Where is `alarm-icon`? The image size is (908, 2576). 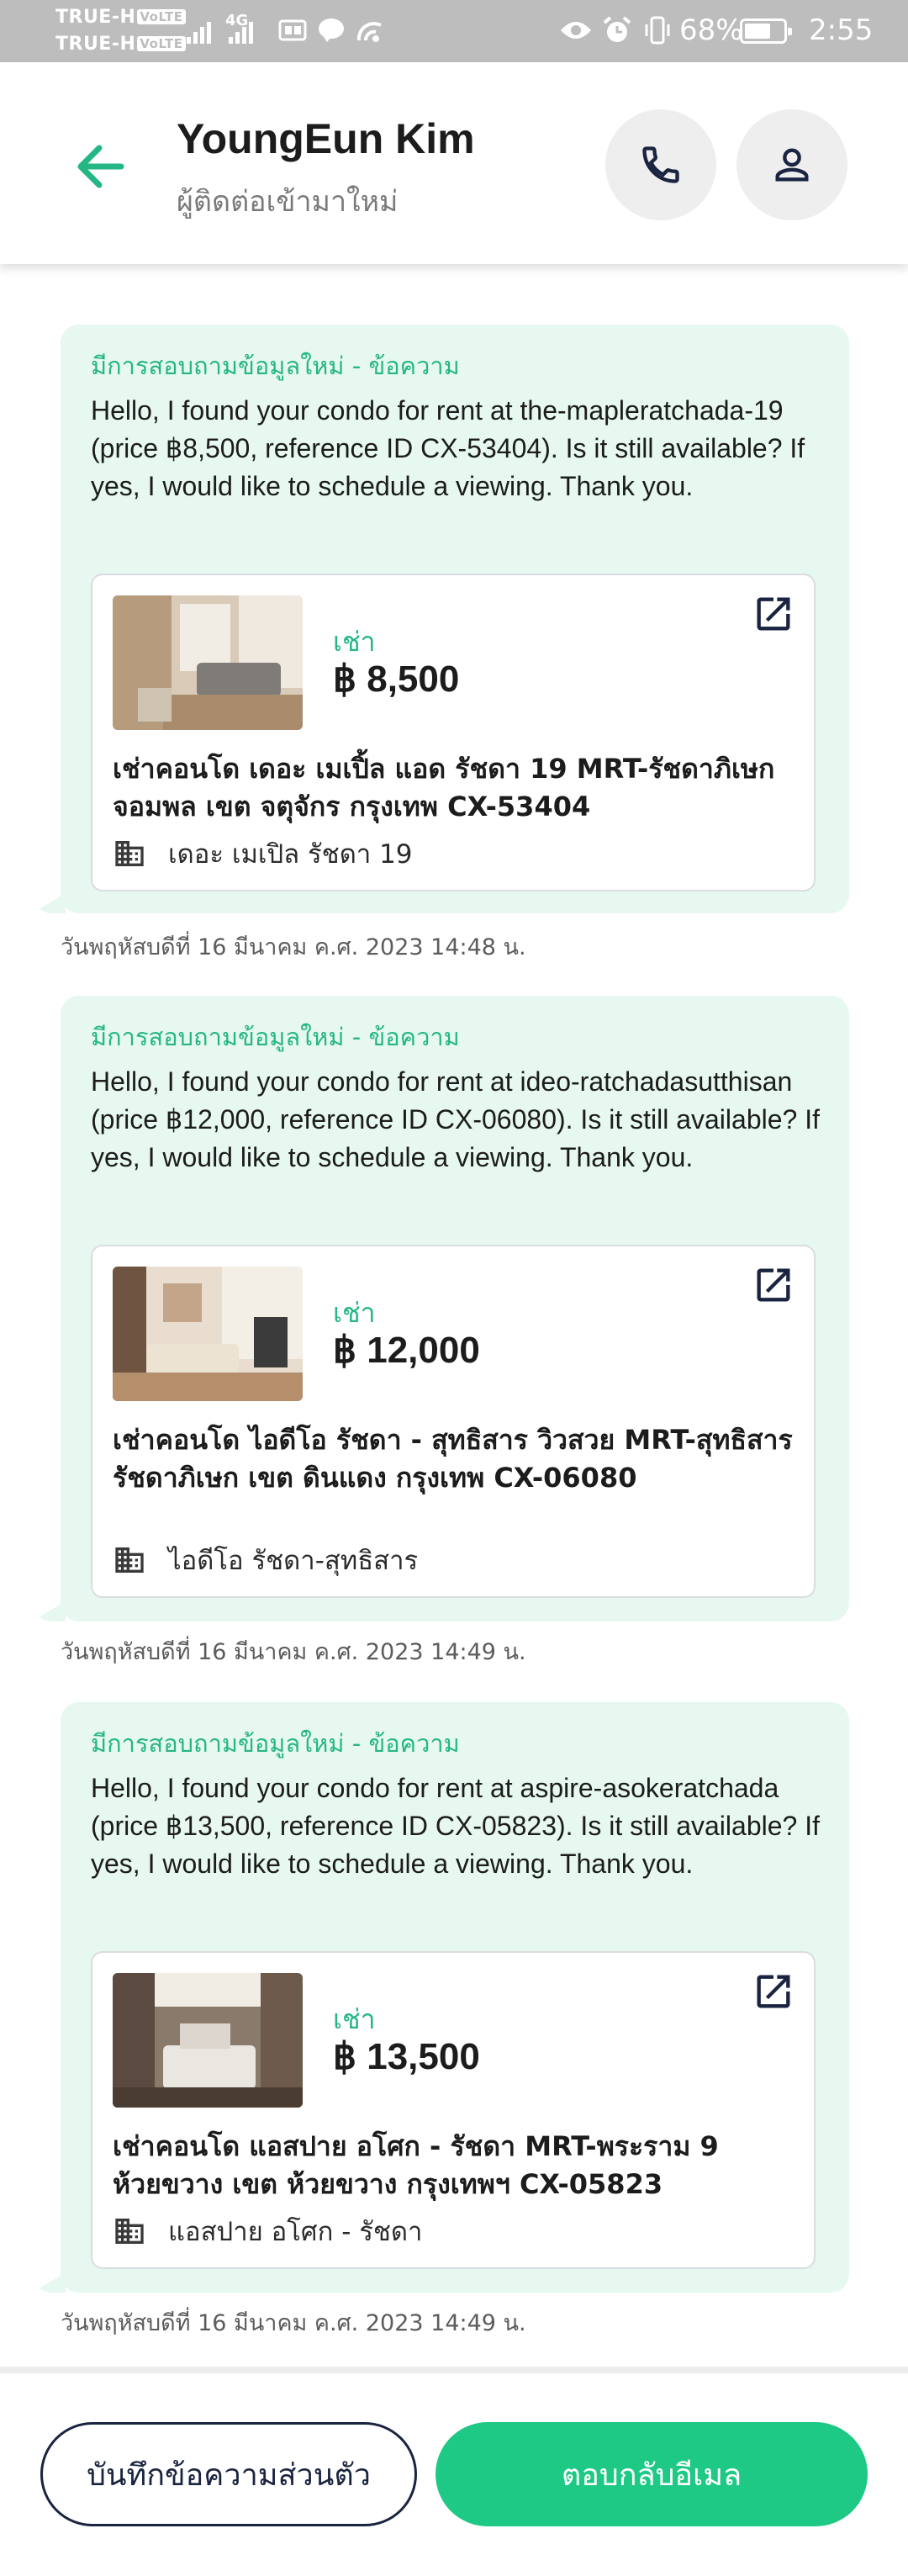 alarm-icon is located at coordinates (617, 30).